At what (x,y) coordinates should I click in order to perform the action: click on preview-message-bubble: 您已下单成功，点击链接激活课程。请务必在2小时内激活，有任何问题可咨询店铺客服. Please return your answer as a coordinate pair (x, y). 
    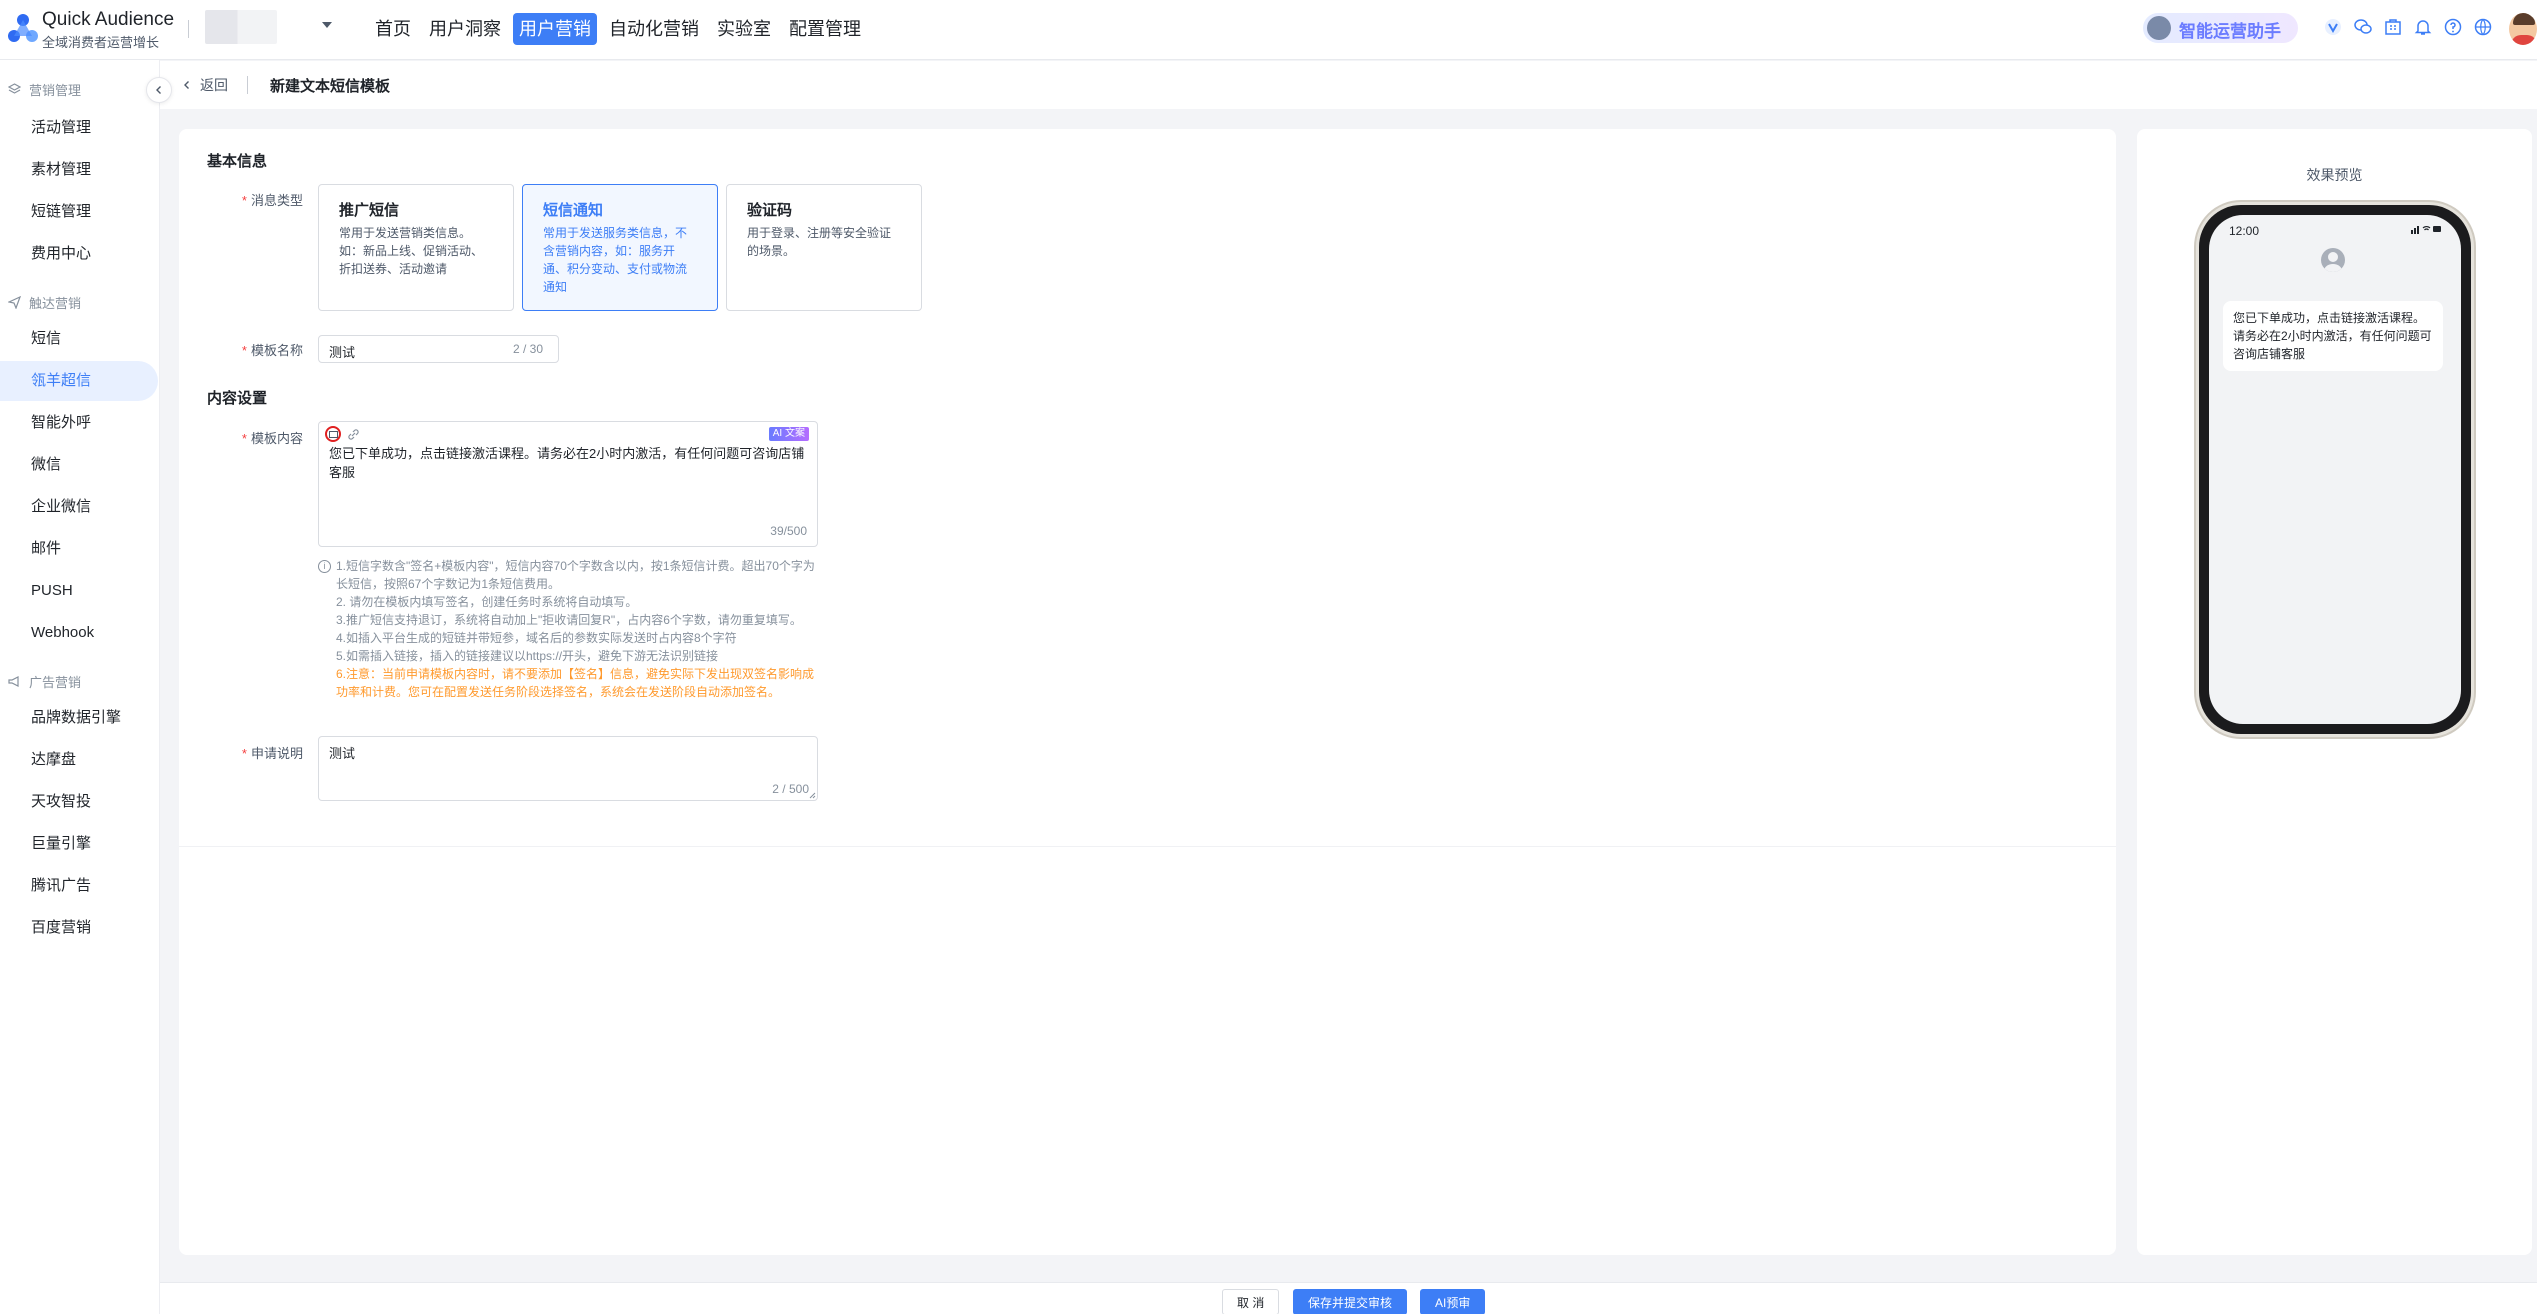
    Looking at the image, I should click on (2333, 336).